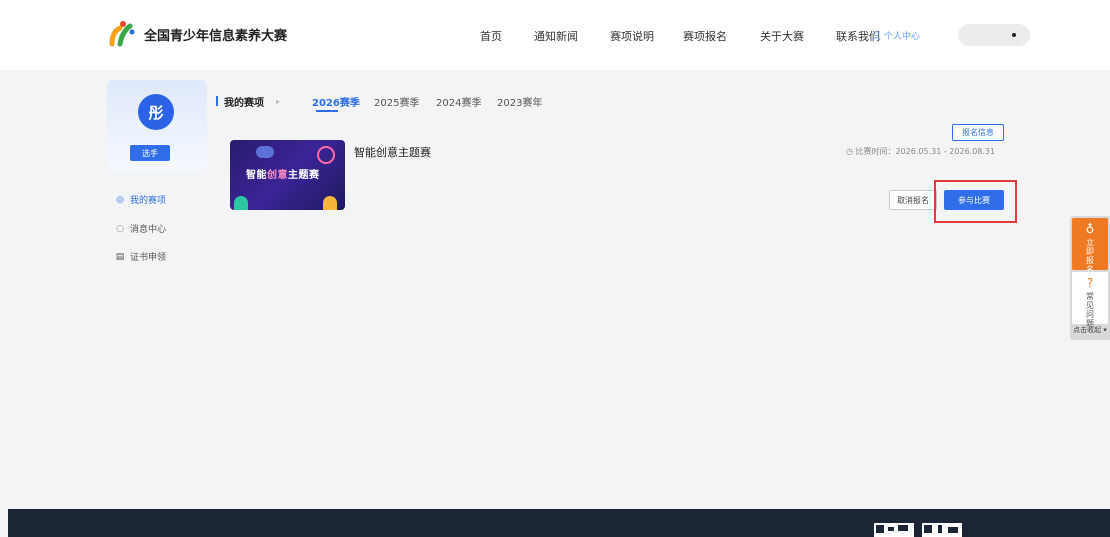  What do you see at coordinates (265, 152) in the screenshot?
I see `robot-icon` at bounding box center [265, 152].